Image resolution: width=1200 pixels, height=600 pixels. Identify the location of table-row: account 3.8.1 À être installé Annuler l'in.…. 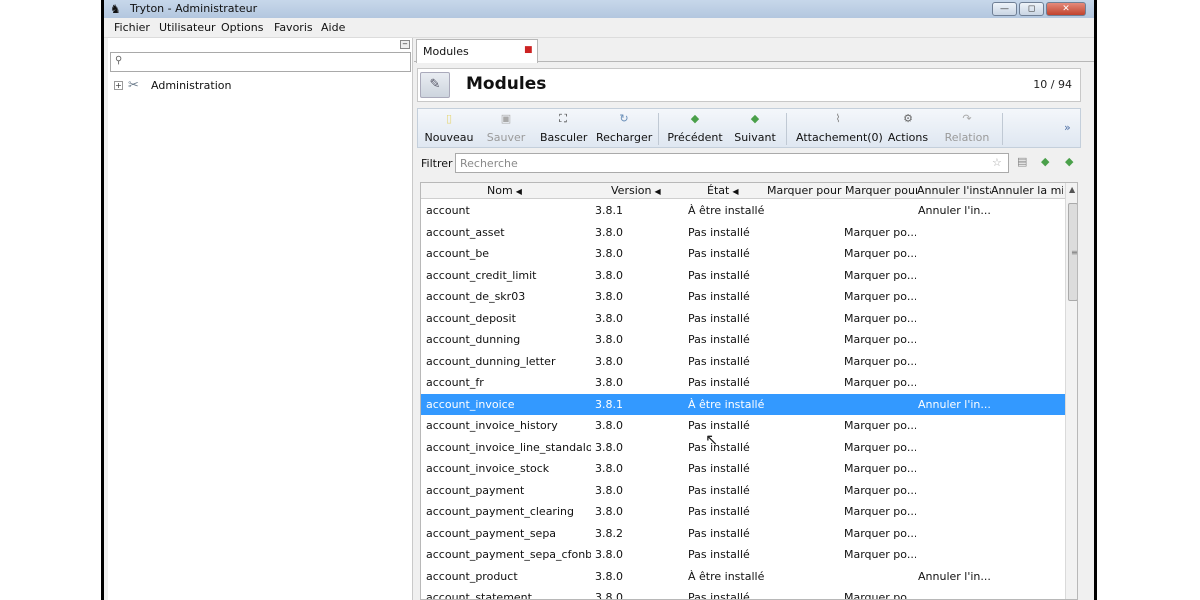
(743, 211).